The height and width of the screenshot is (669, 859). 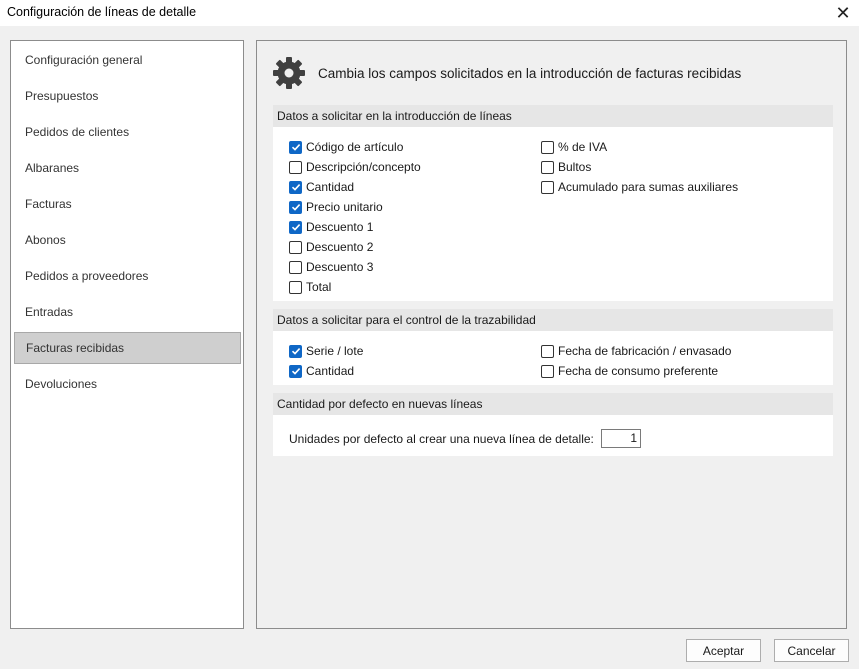 What do you see at coordinates (583, 147) in the screenshot?
I see `checkbox-label: % de IVA` at bounding box center [583, 147].